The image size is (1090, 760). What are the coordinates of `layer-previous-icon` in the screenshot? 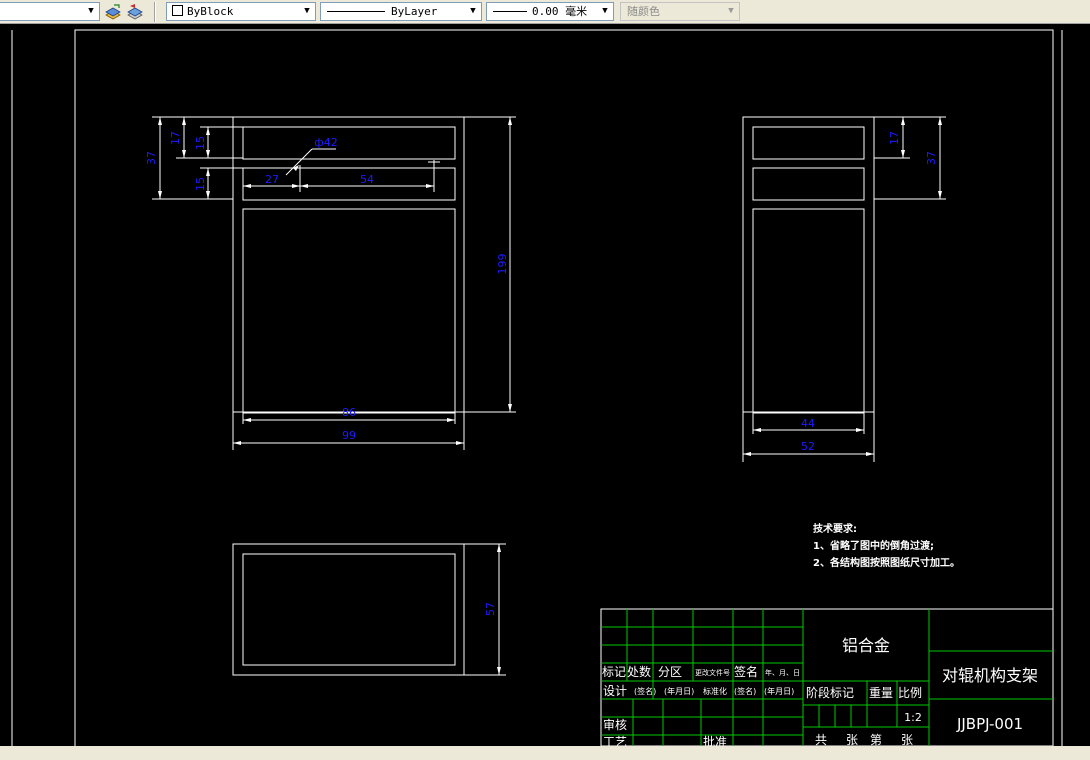 It's located at (135, 12).